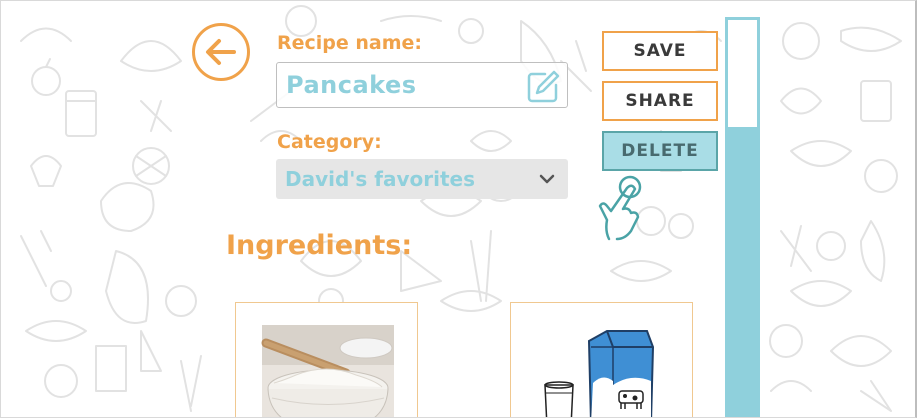 Image resolution: width=917 pixels, height=418 pixels. Describe the element at coordinates (422, 85) in the screenshot. I see `recipe-name-input: Pancakes` at that location.